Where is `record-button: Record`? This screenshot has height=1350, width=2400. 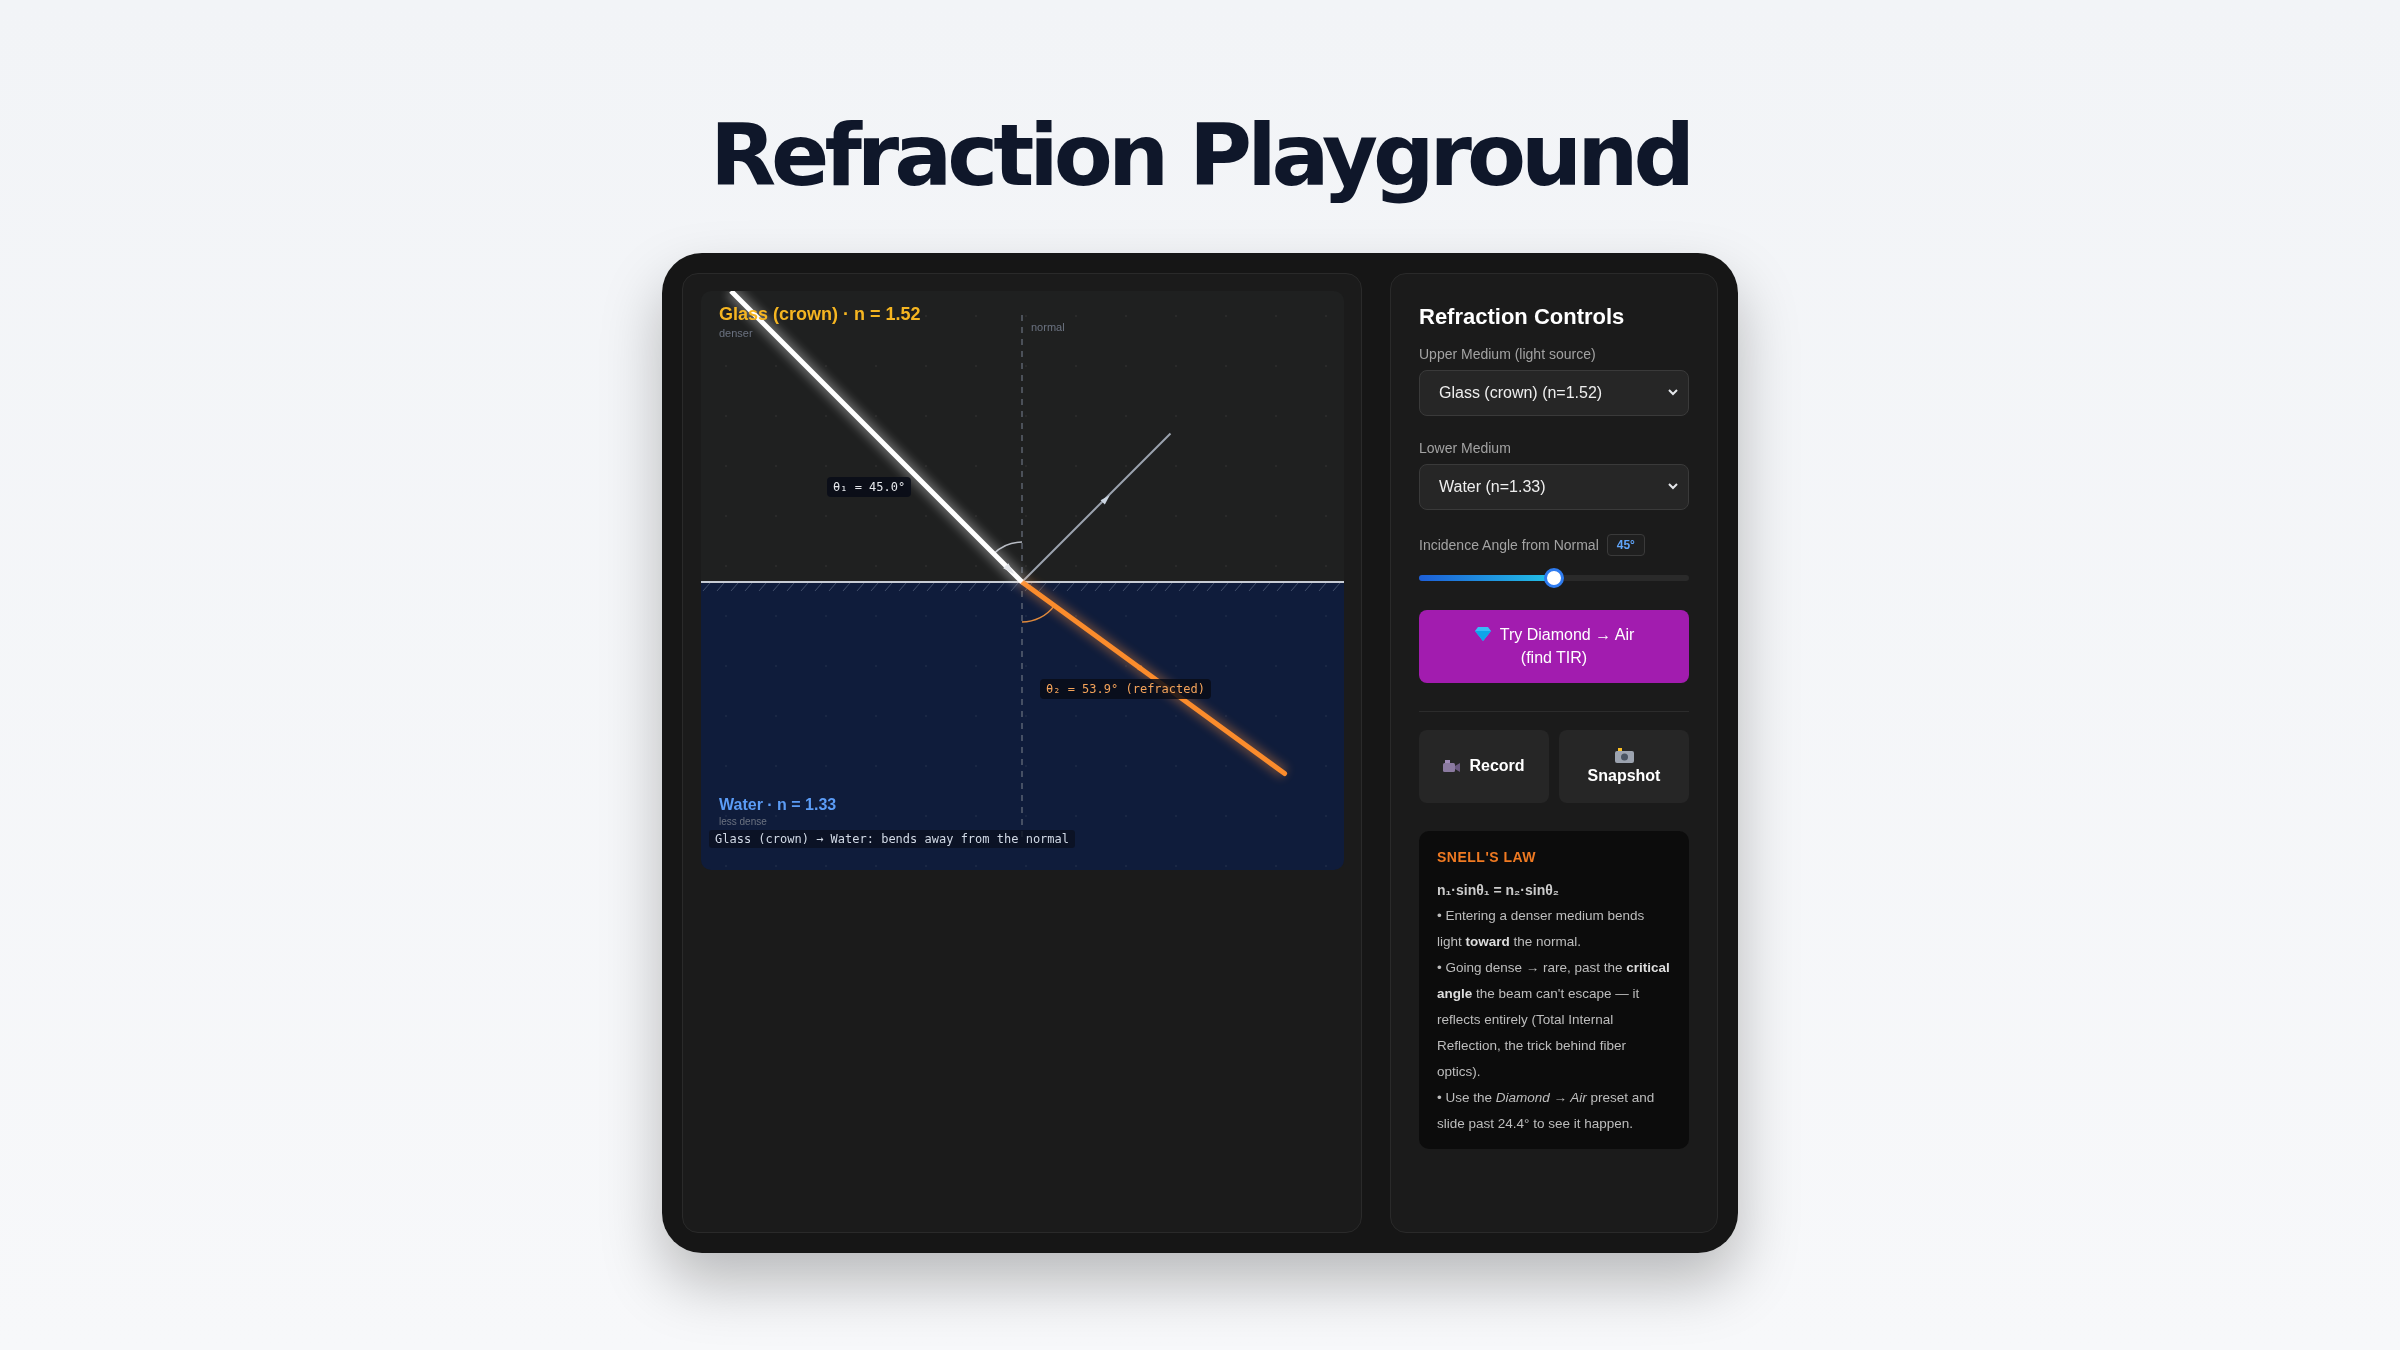 record-button: Record is located at coordinates (1484, 766).